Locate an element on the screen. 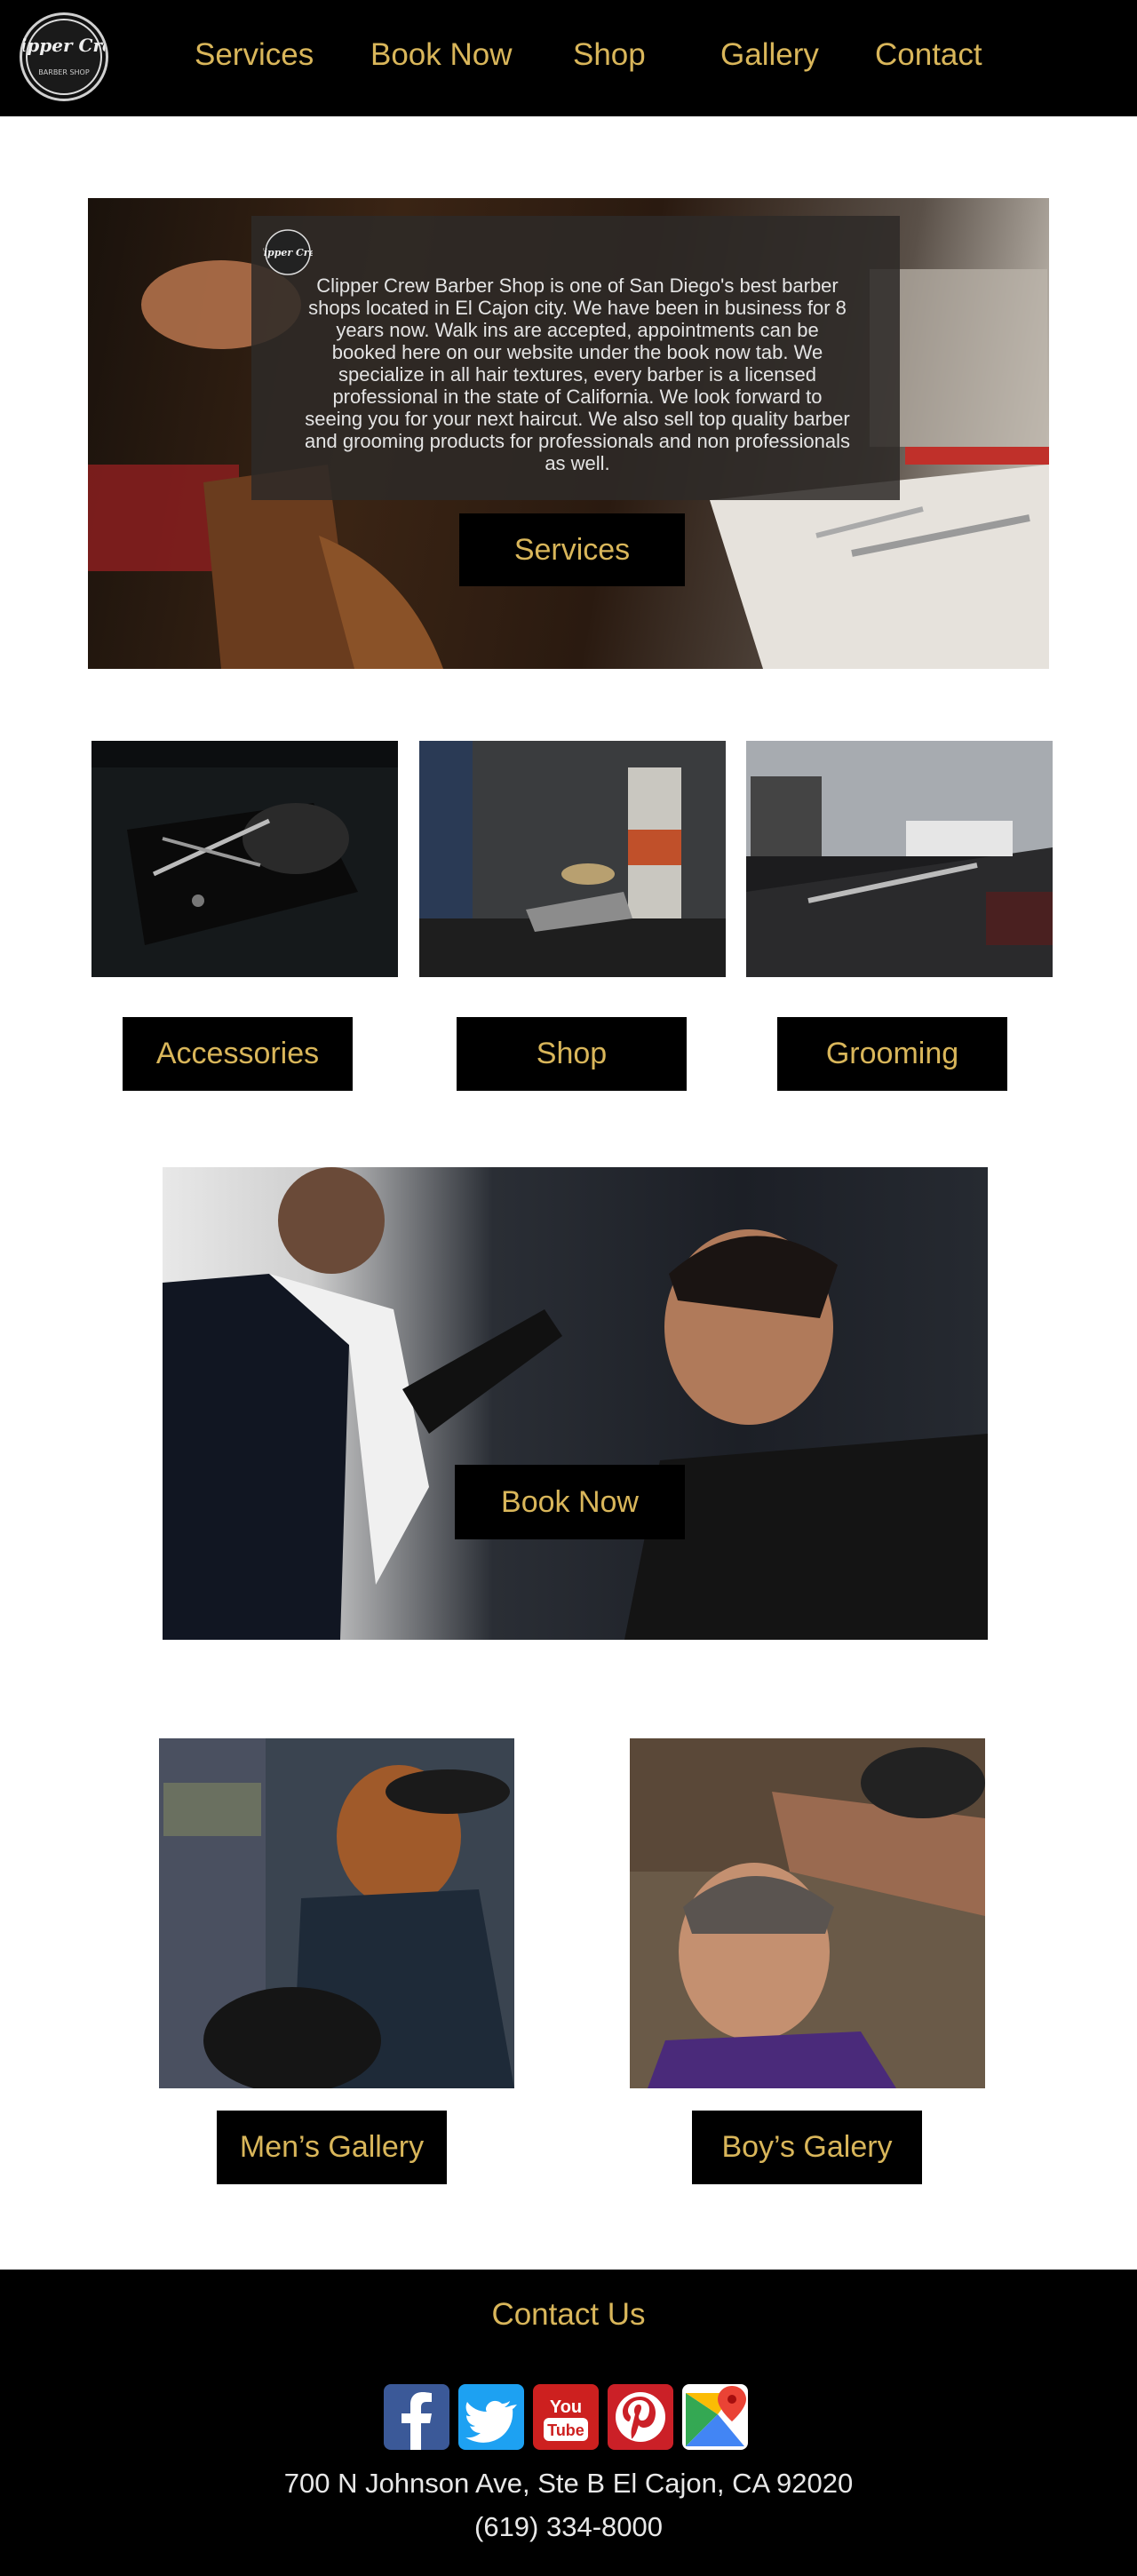  contact-us-heading: Contact Us is located at coordinates (569, 2314).